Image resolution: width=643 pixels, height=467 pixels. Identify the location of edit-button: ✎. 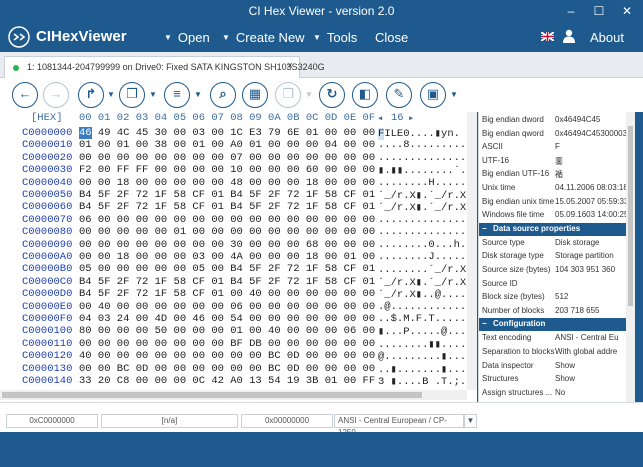
(399, 95).